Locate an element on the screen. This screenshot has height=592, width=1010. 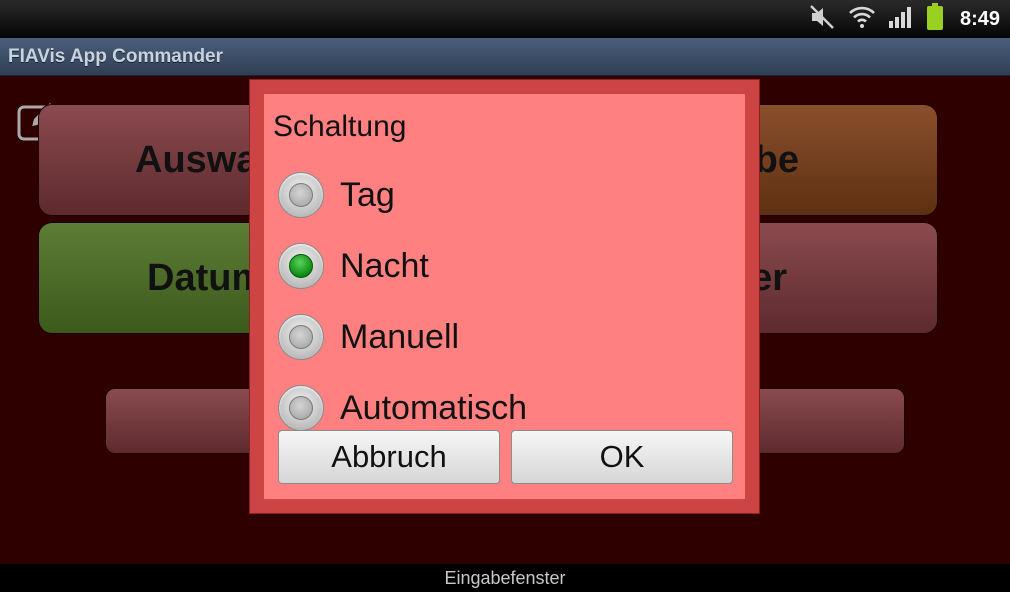
datum-button-label: Datum is located at coordinates (206, 277).